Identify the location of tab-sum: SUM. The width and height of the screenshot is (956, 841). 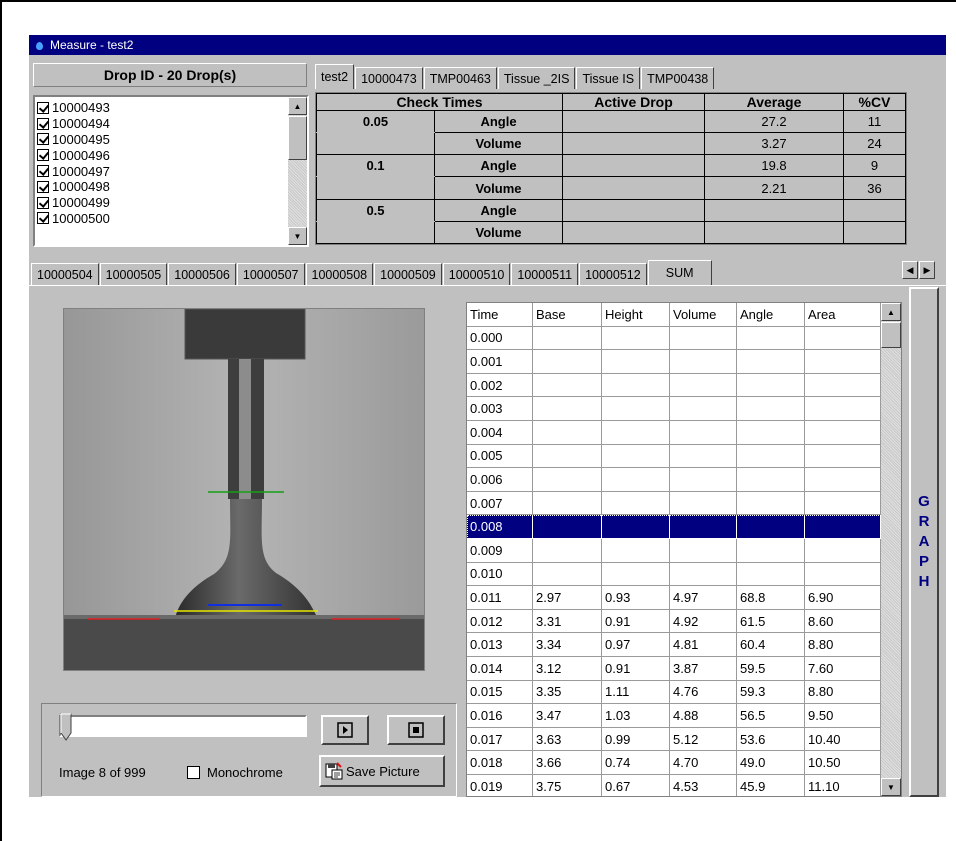
(679, 272).